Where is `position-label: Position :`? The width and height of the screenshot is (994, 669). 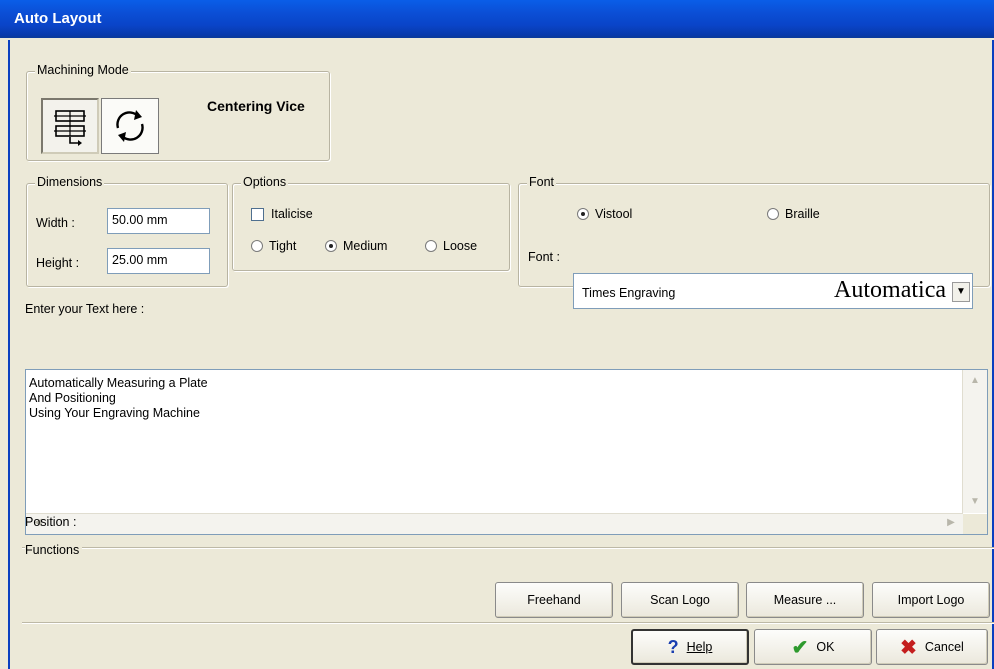
position-label: Position : is located at coordinates (51, 522).